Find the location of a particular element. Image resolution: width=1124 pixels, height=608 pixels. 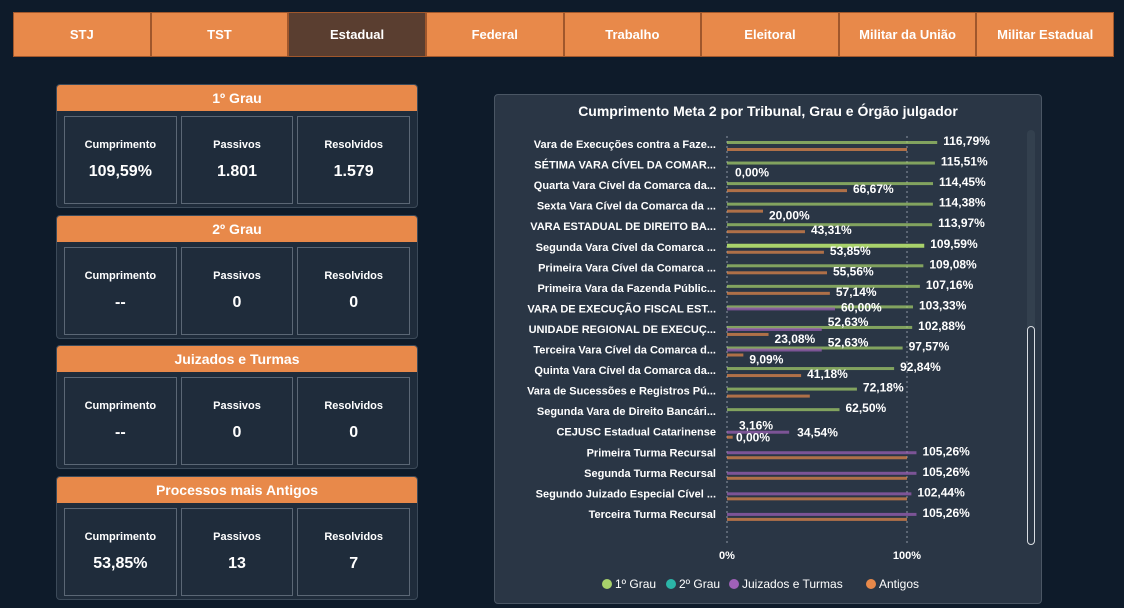

kpi-resolvidos: Resolvidos 1.579 is located at coordinates (354, 160).